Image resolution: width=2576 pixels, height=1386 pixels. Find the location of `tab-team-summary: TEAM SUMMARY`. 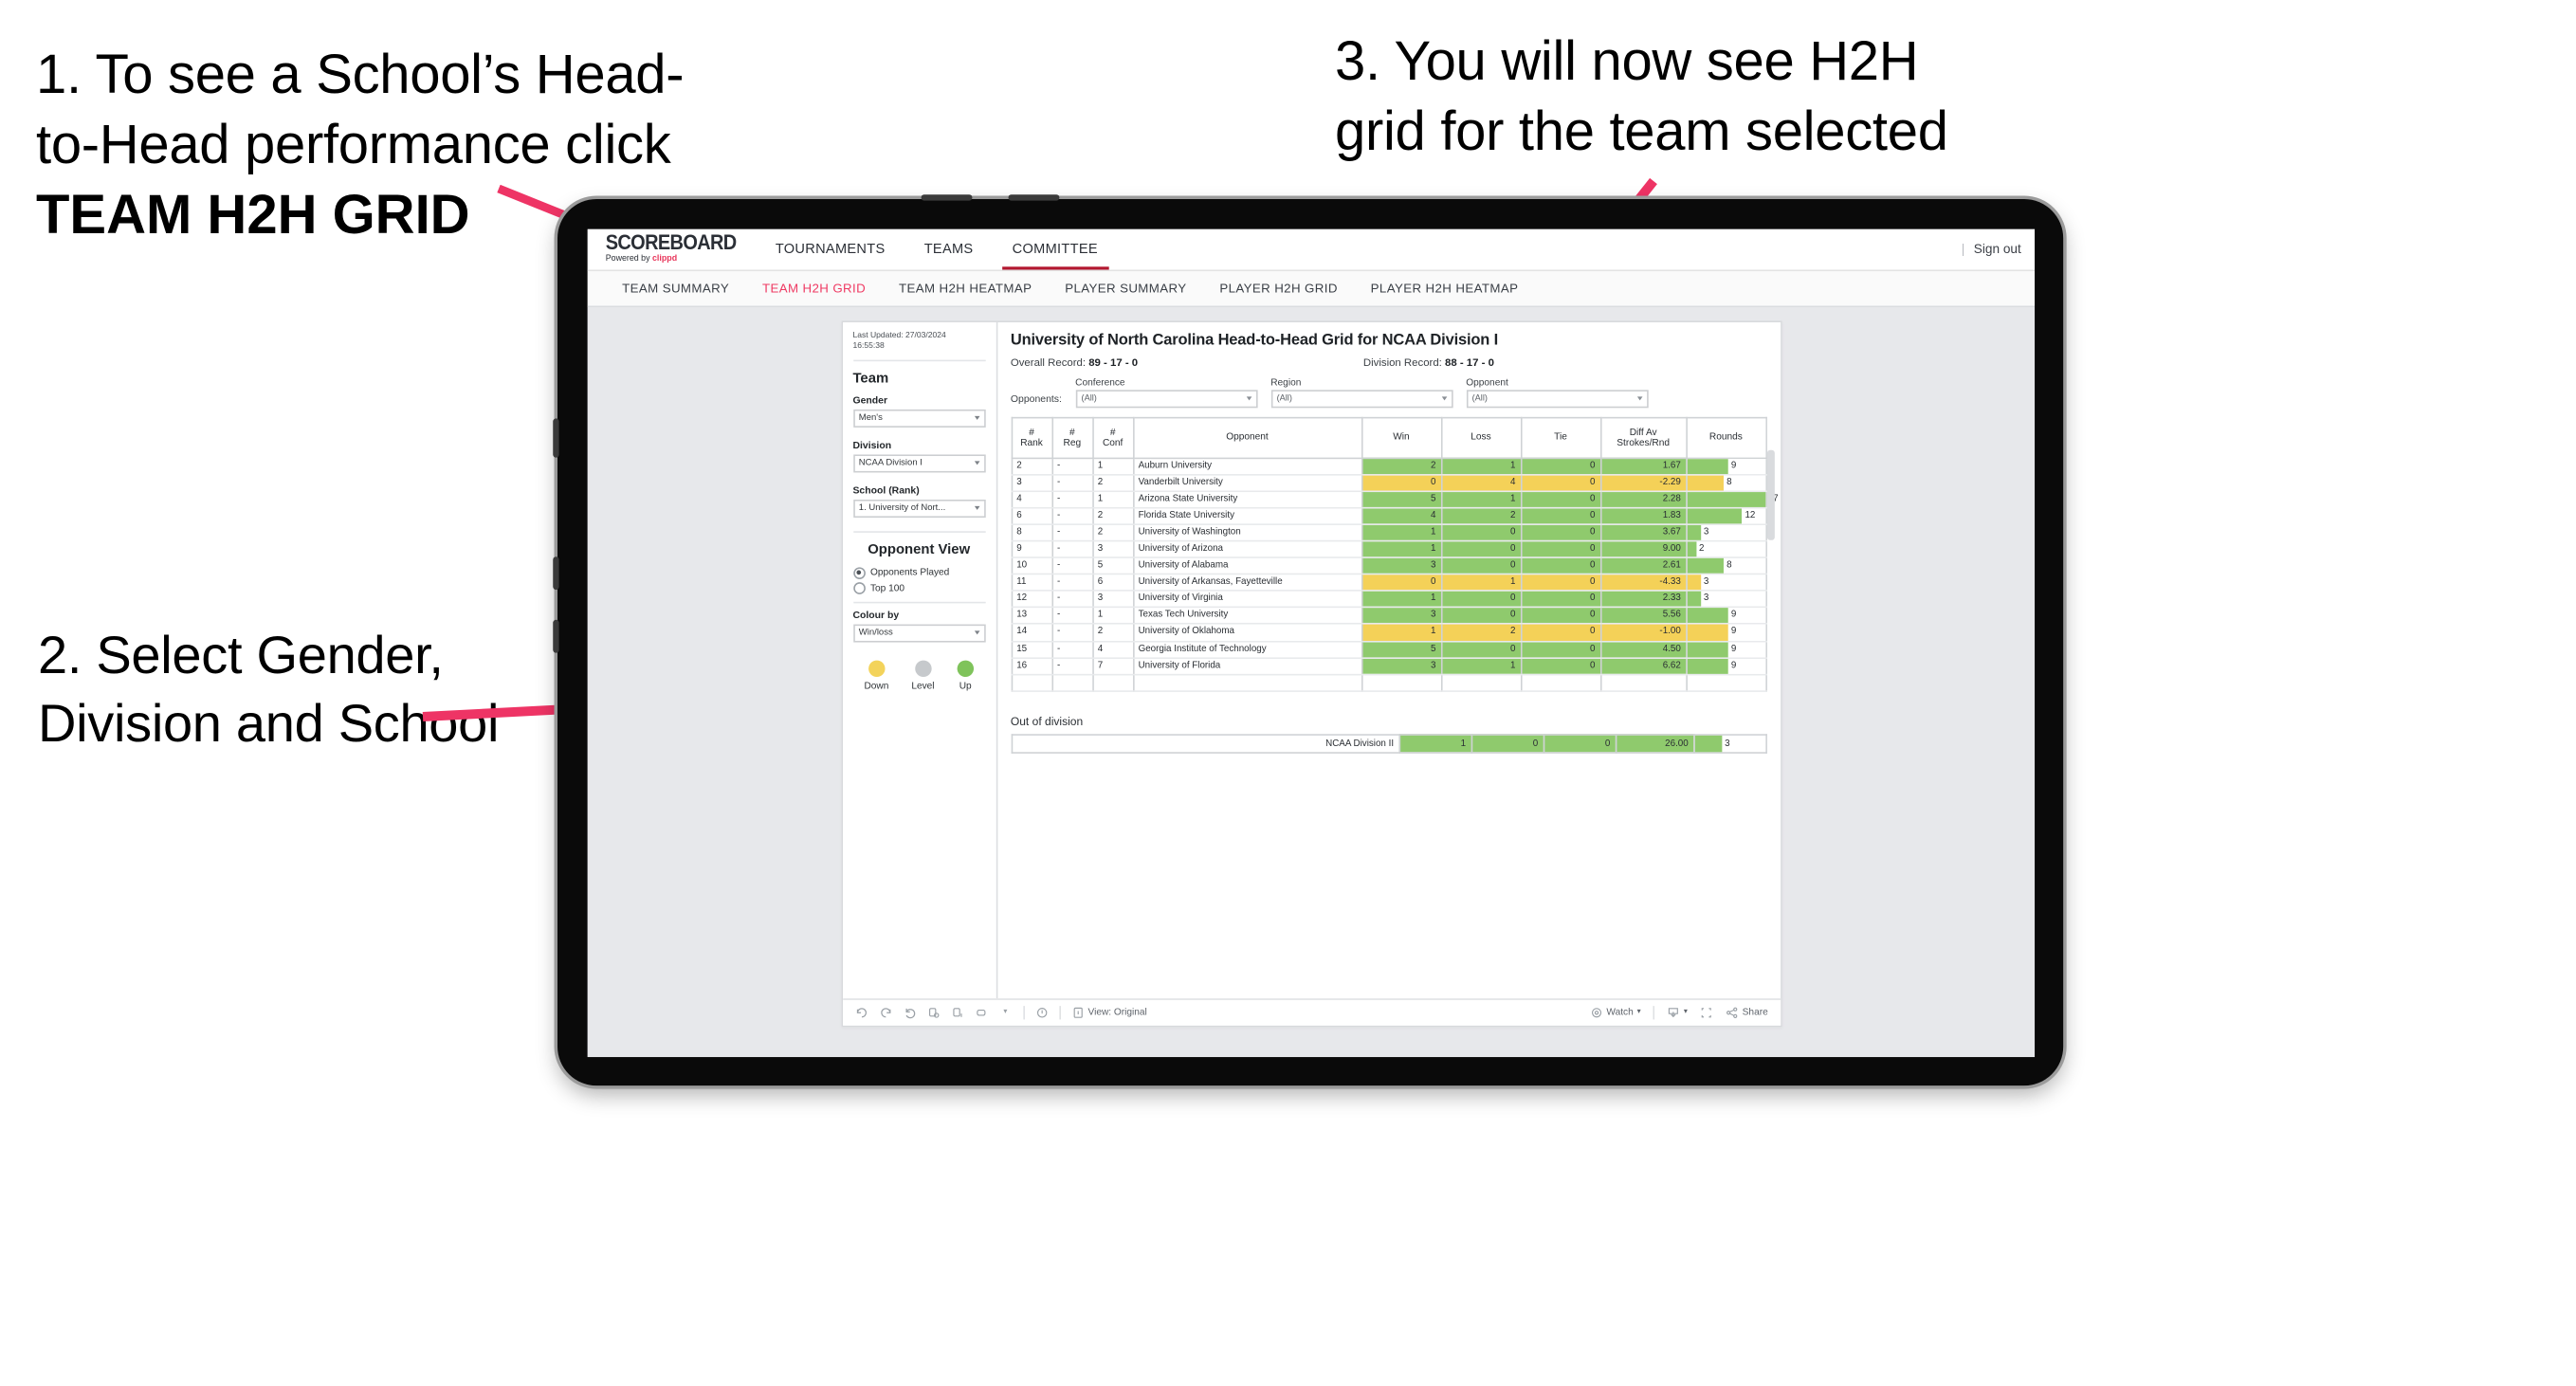

tab-team-summary: TEAM SUMMARY is located at coordinates (676, 288).